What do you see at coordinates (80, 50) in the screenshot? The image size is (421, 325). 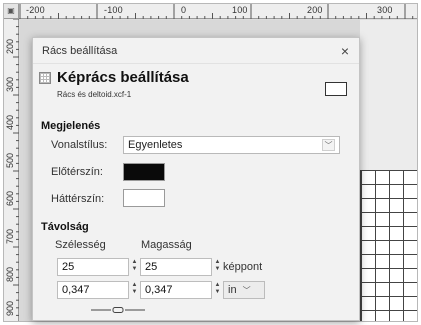 I see `dialog-window-title: Rács beállítása` at bounding box center [80, 50].